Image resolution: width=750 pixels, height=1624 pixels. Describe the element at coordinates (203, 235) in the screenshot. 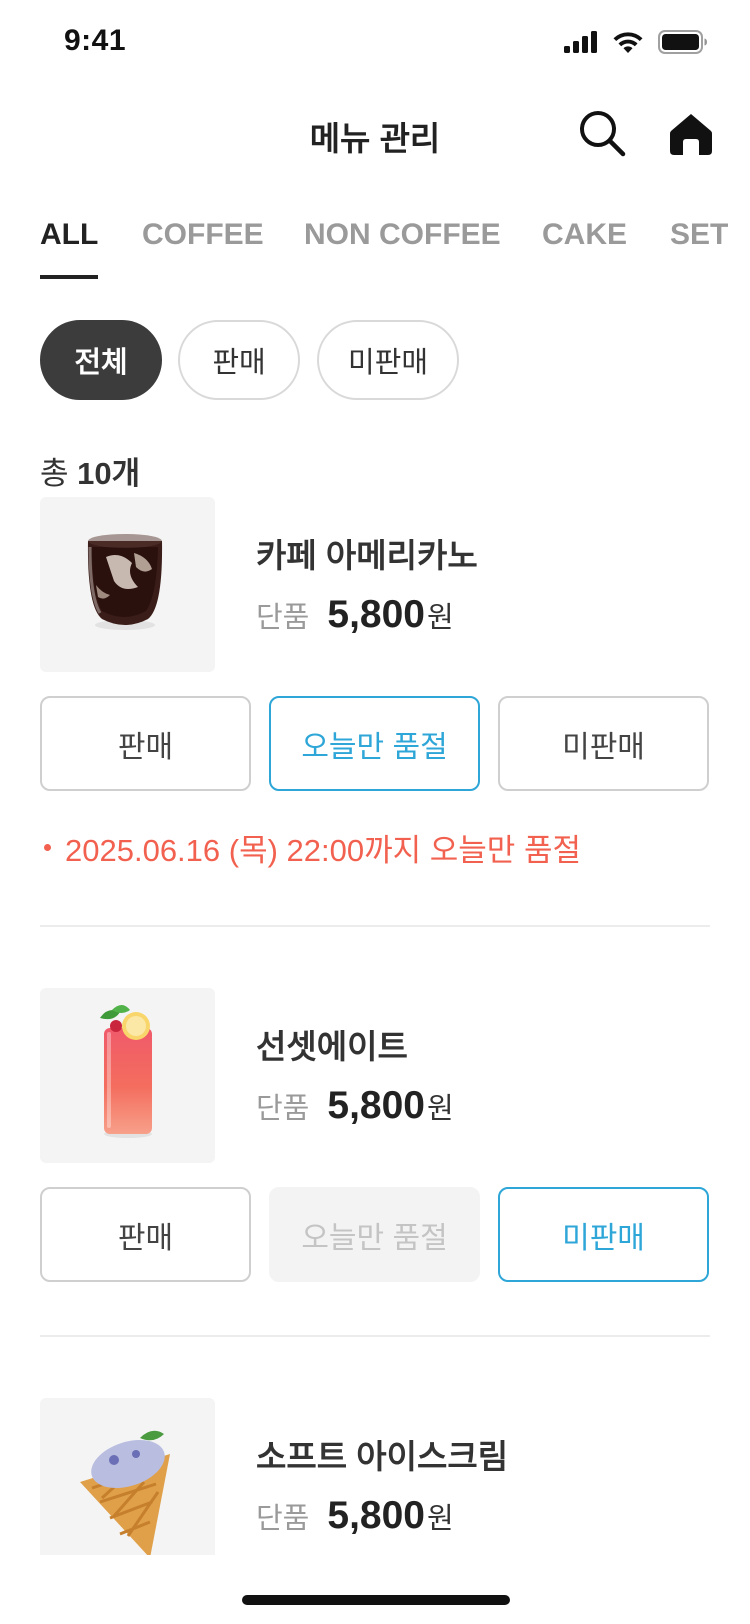

I see `tab-coffee: COFFEE` at that location.